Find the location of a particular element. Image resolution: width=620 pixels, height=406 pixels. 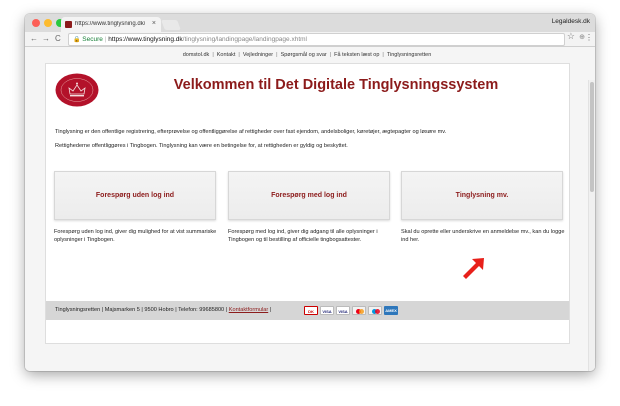

pointer-arrow-icon is located at coordinates (473, 268).